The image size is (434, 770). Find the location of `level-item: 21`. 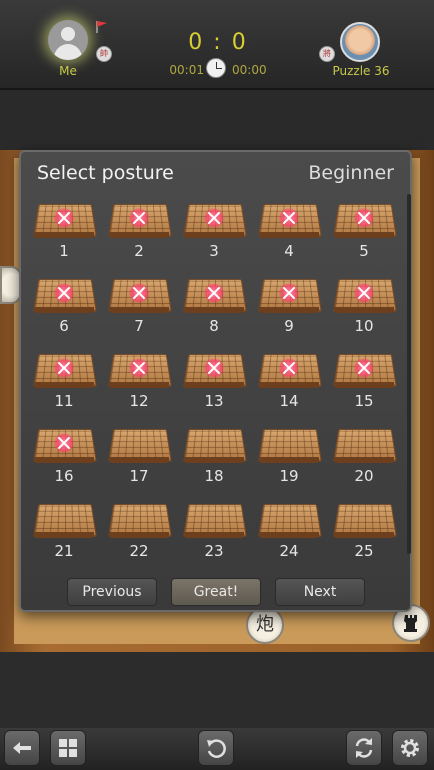

level-item: 21 is located at coordinates (64, 535).